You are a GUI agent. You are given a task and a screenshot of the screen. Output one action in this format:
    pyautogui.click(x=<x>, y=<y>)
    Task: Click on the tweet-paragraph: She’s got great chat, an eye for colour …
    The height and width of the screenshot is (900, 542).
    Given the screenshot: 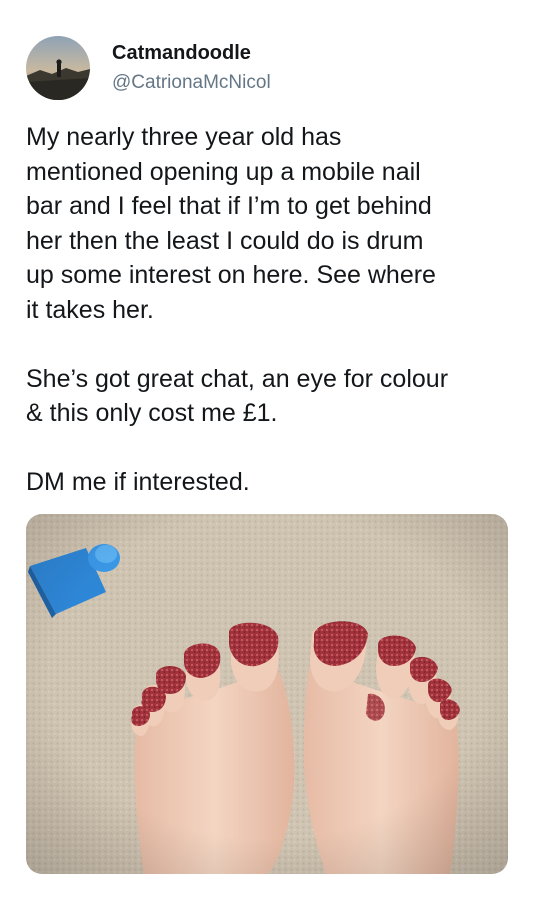 What is the action you would take?
    pyautogui.click(x=237, y=396)
    